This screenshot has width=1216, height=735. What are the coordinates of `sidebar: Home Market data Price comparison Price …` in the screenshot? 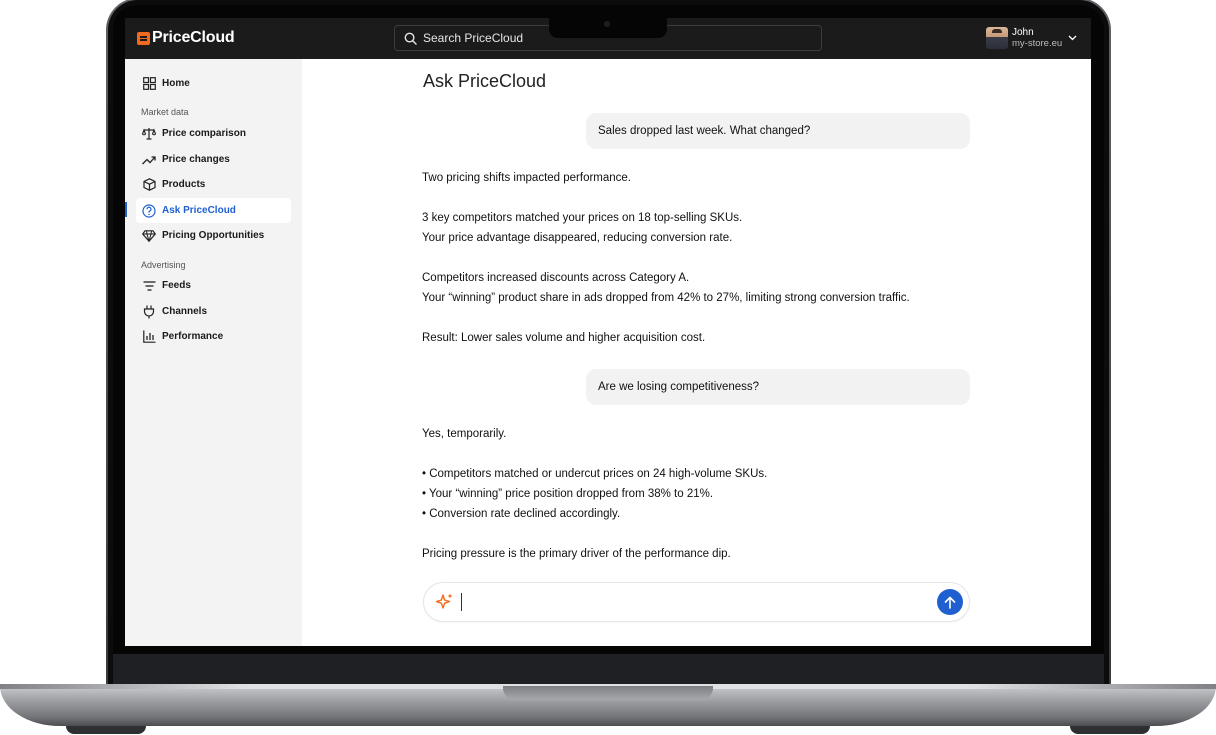 It's located at (213, 352).